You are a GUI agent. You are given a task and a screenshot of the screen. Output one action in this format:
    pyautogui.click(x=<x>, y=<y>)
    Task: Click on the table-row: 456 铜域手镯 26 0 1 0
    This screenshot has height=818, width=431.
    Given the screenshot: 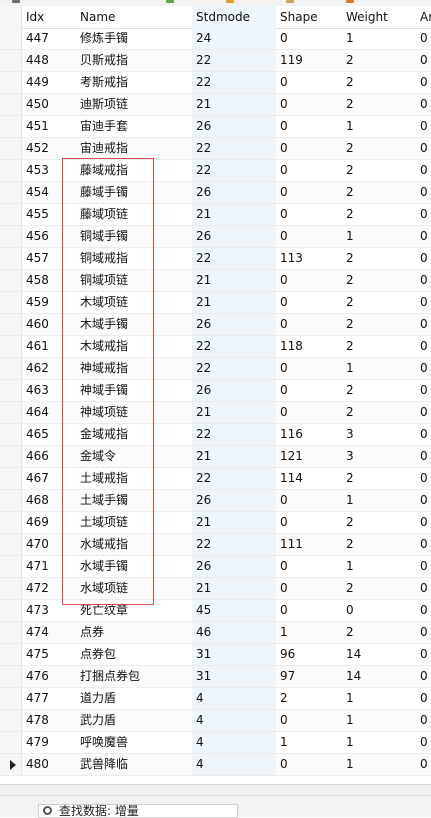 What is the action you would take?
    pyautogui.click(x=215, y=237)
    